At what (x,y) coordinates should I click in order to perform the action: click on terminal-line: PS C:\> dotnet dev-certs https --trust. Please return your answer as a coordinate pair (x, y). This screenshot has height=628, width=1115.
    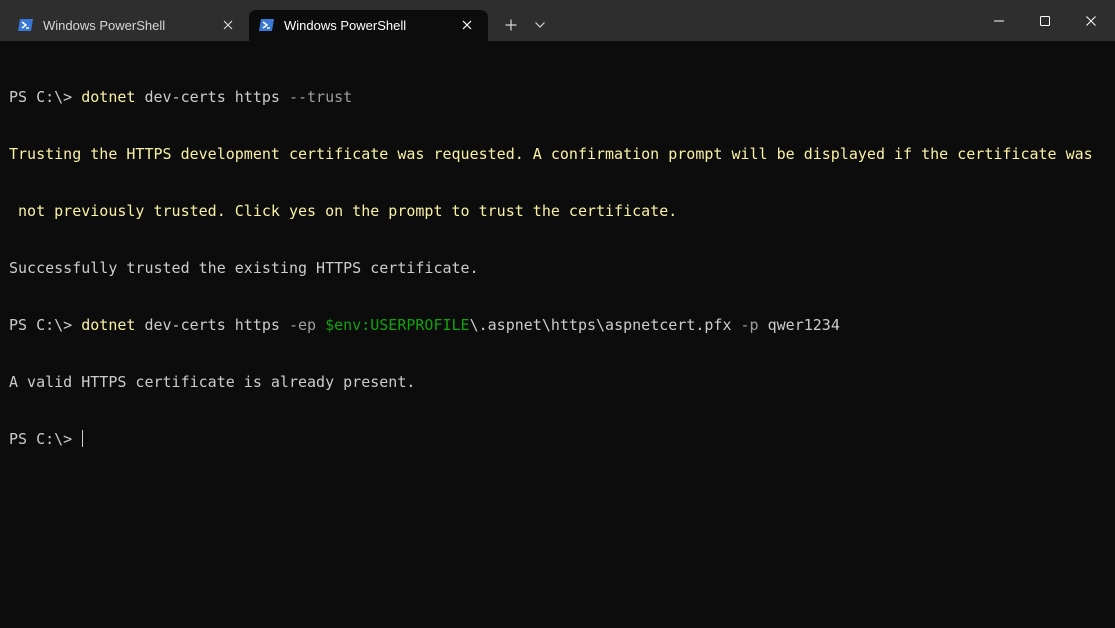
    Looking at the image, I should click on (559, 97).